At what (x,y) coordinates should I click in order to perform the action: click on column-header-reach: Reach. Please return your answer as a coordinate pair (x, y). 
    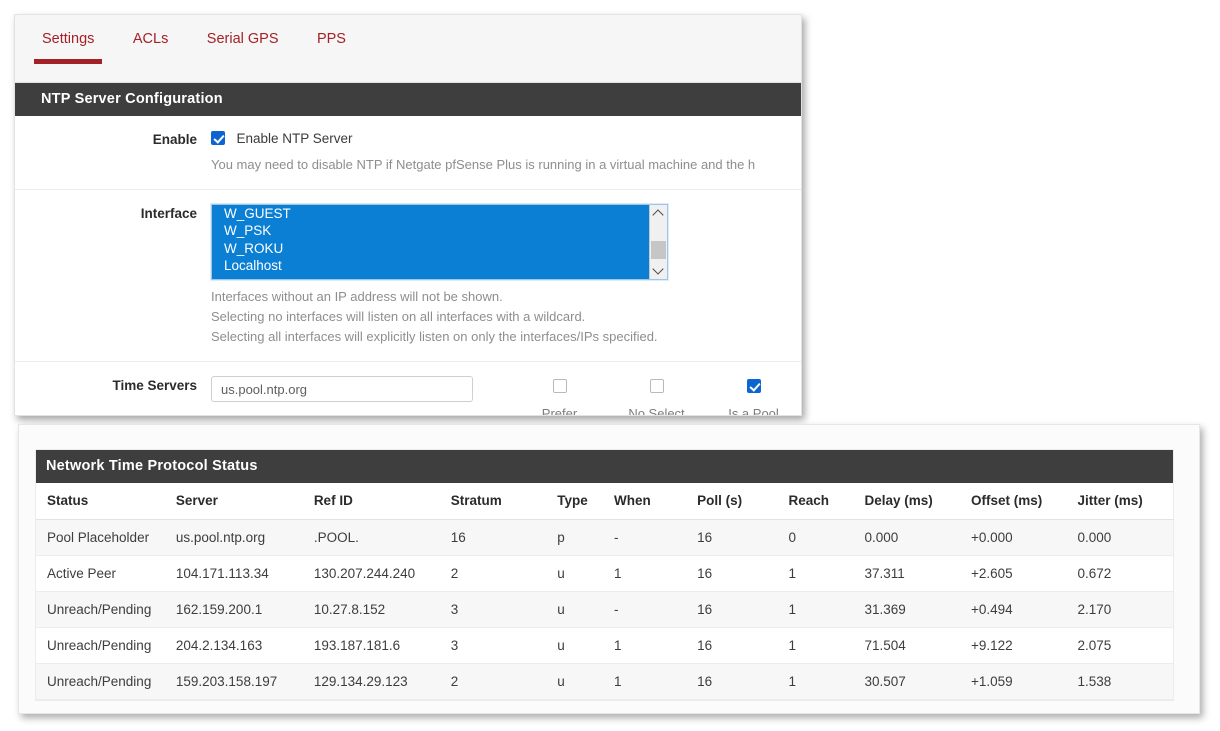
    Looking at the image, I should click on (820, 501).